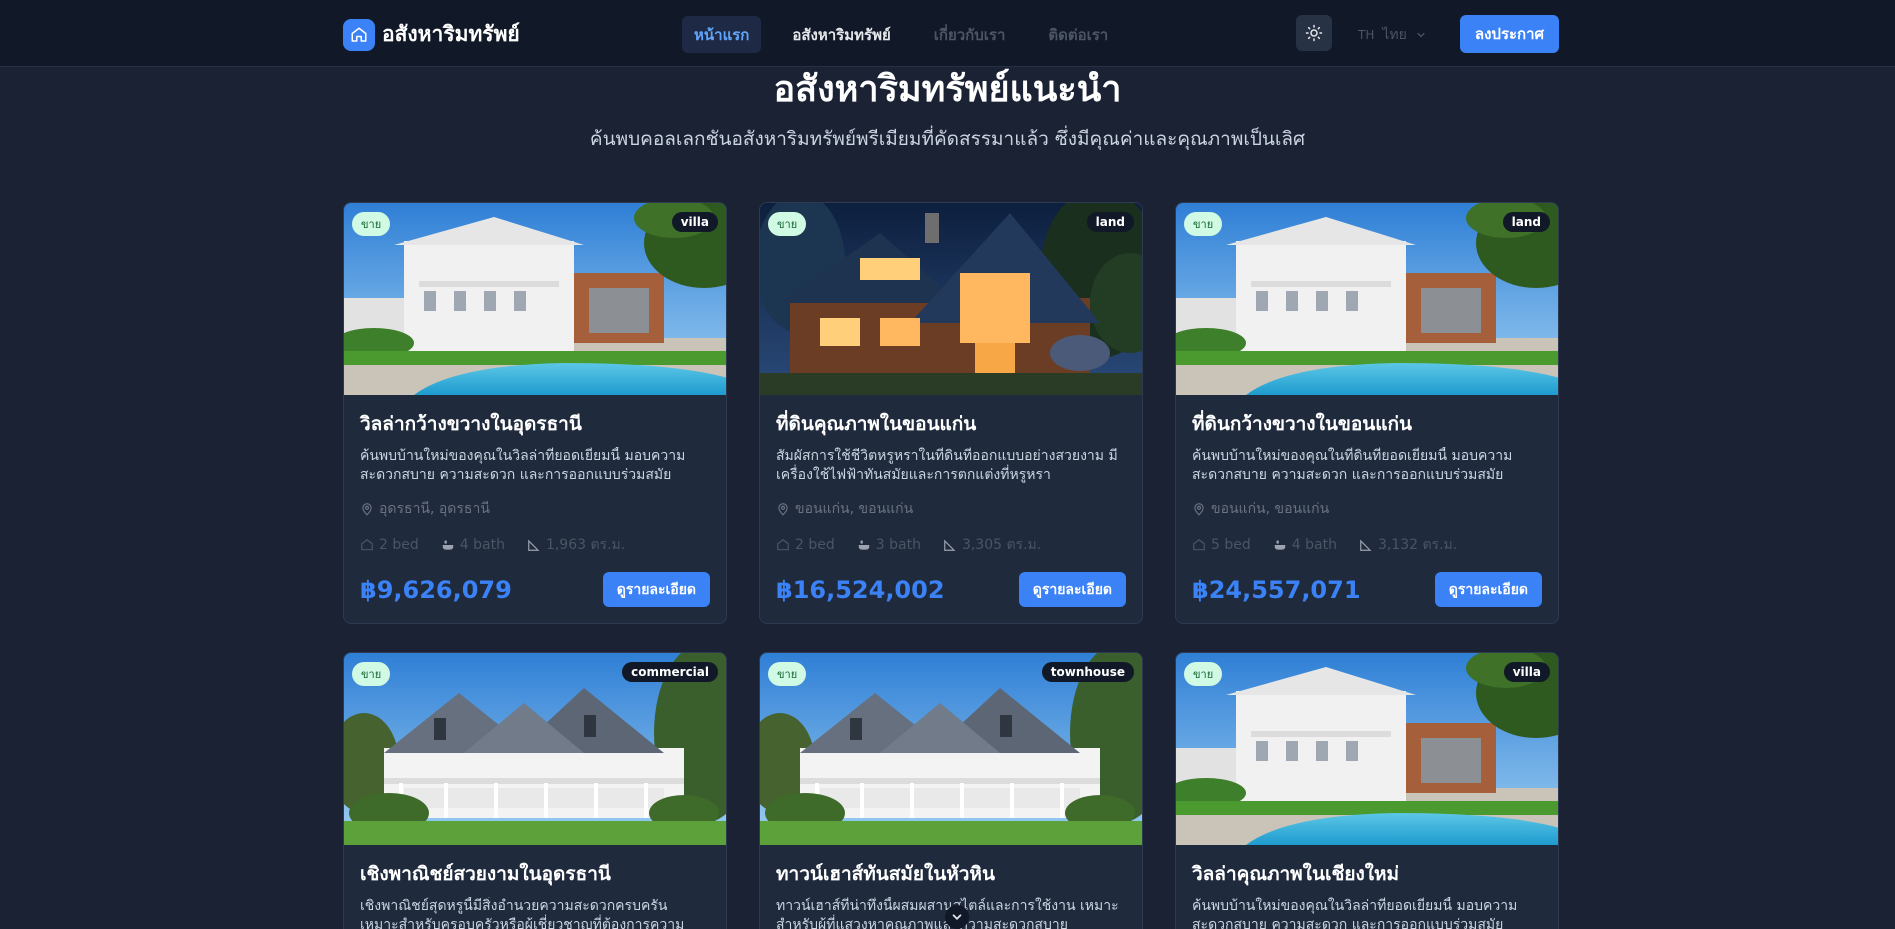 The height and width of the screenshot is (929, 1895). Describe the element at coordinates (1509, 34) in the screenshot. I see `post-listing-button: ลงประกาศ` at that location.